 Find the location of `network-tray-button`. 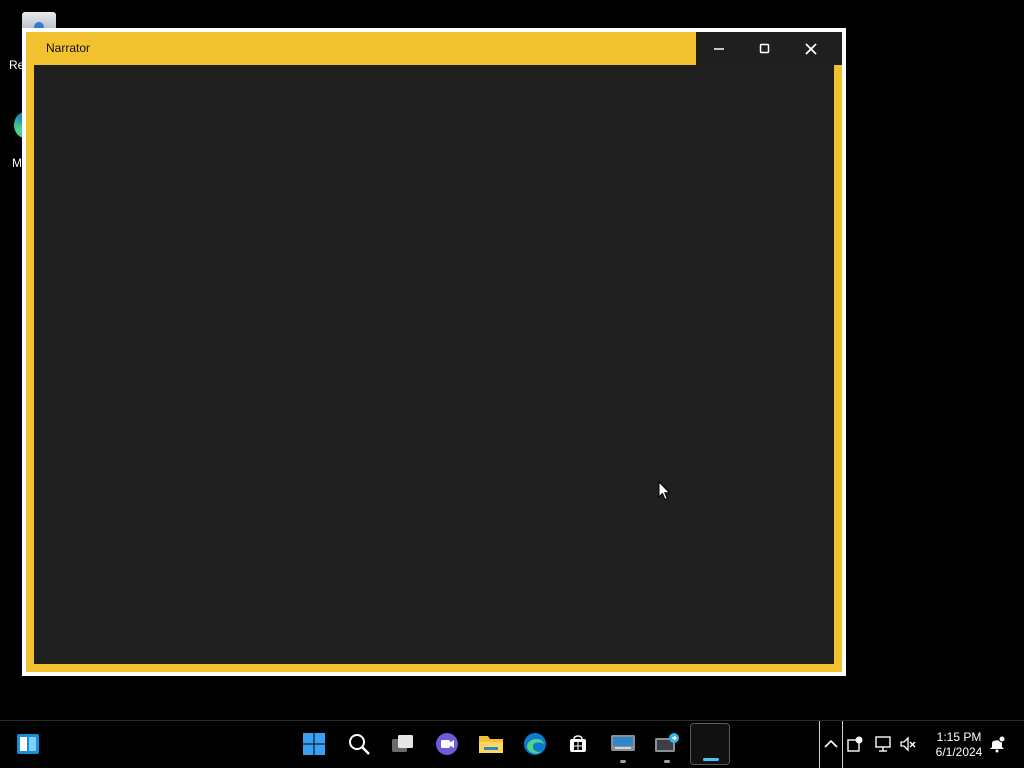

network-tray-button is located at coordinates (883, 744).